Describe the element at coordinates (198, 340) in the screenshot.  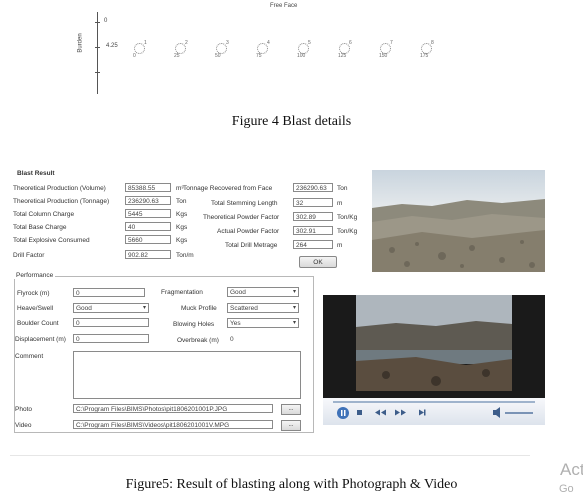
I see `overbreak-label: Overbreak (m)` at that location.